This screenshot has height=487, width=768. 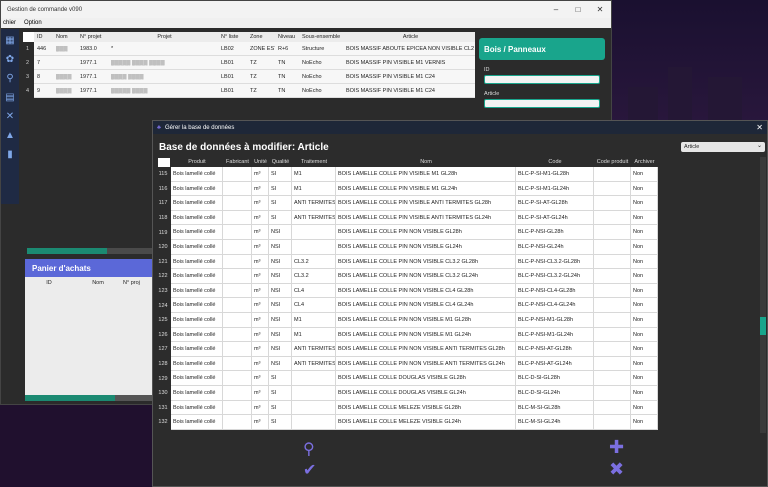 What do you see at coordinates (426, 378) in the screenshot?
I see `cell-nom: BOIS LAMELLE COLLE DOUGLAS VISIBLE GL28h` at bounding box center [426, 378].